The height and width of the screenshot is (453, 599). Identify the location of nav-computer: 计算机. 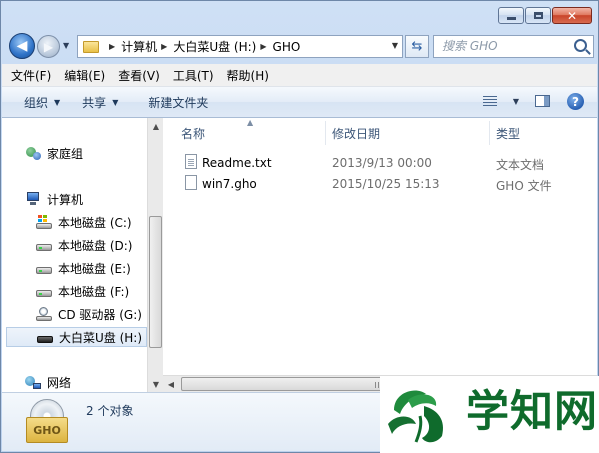
(54, 199).